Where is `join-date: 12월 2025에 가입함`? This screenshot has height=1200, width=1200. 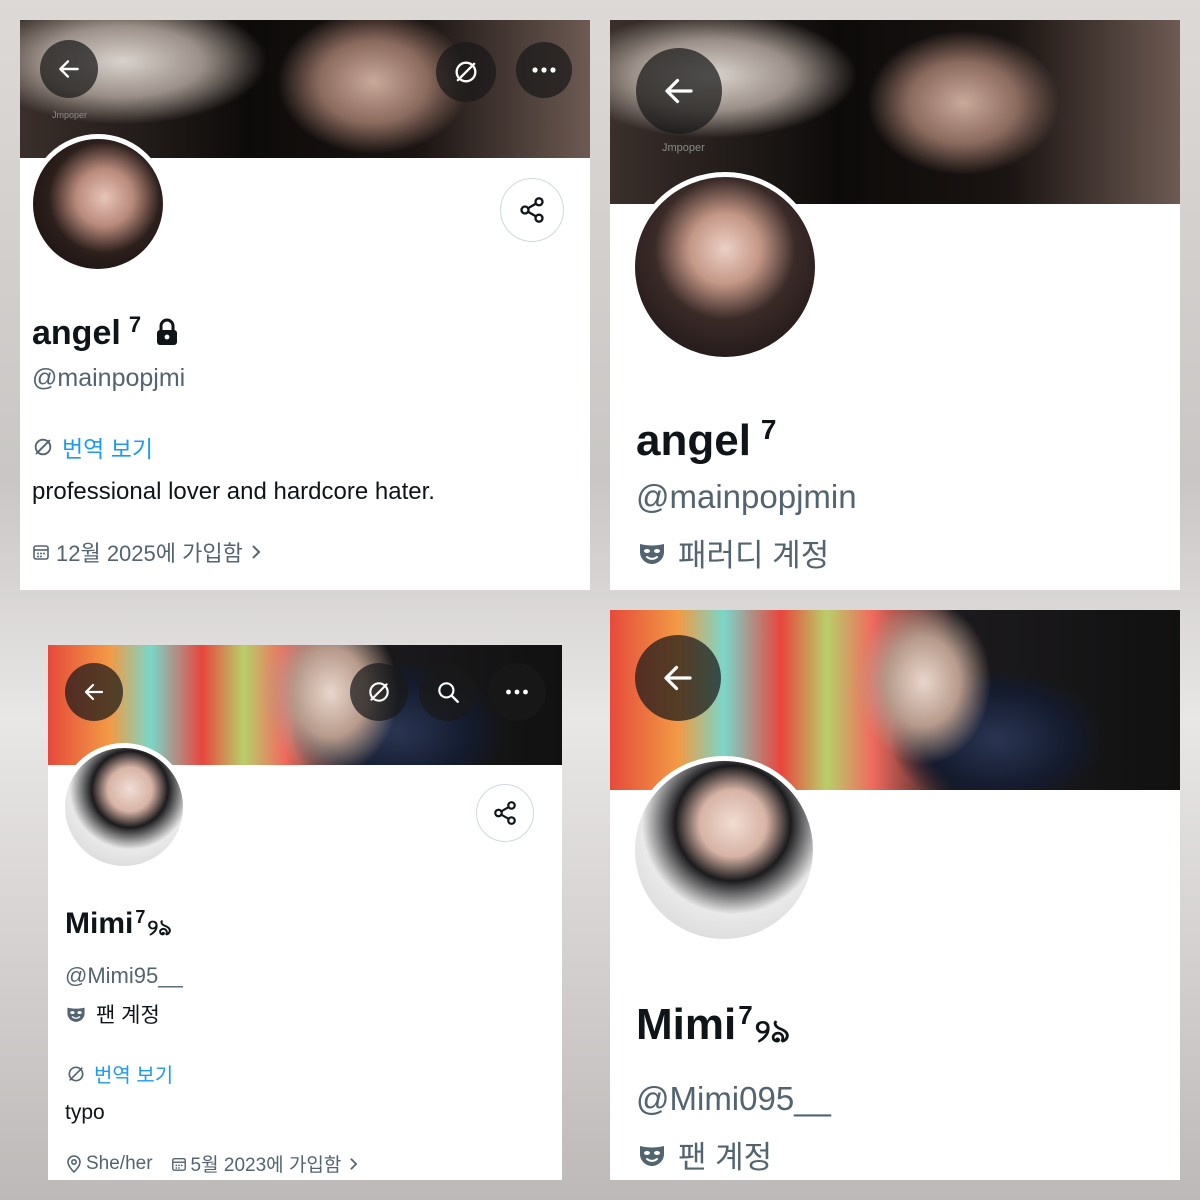 join-date: 12월 2025에 가입함 is located at coordinates (146, 552).